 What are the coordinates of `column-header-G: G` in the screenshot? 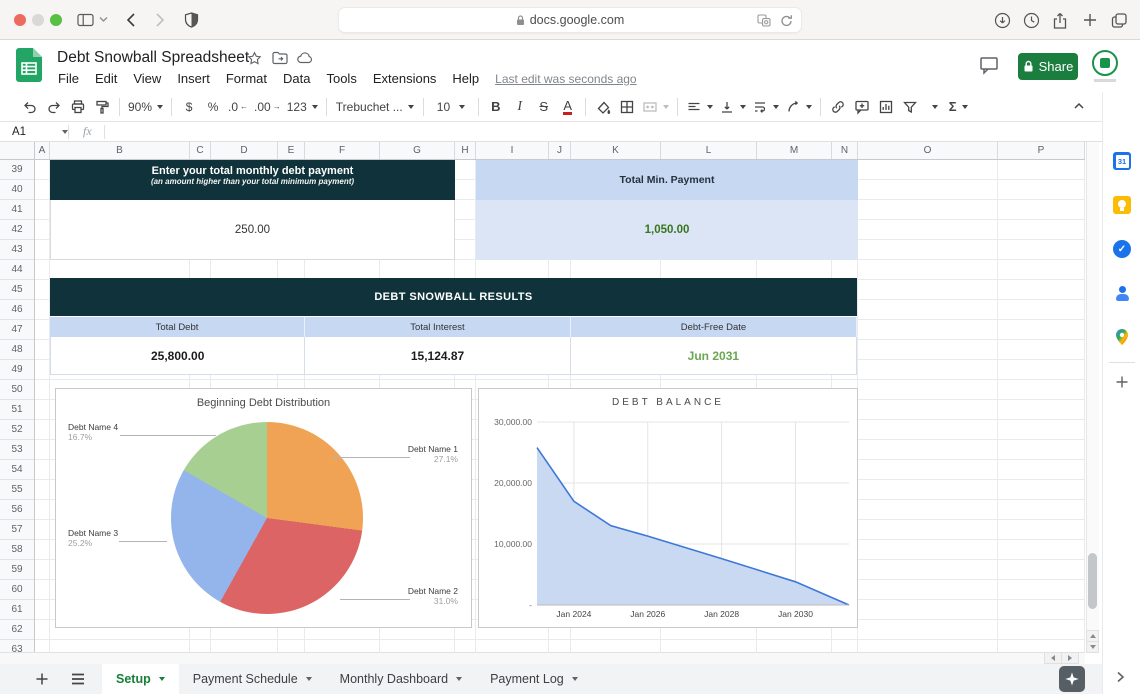 It's located at (417, 150).